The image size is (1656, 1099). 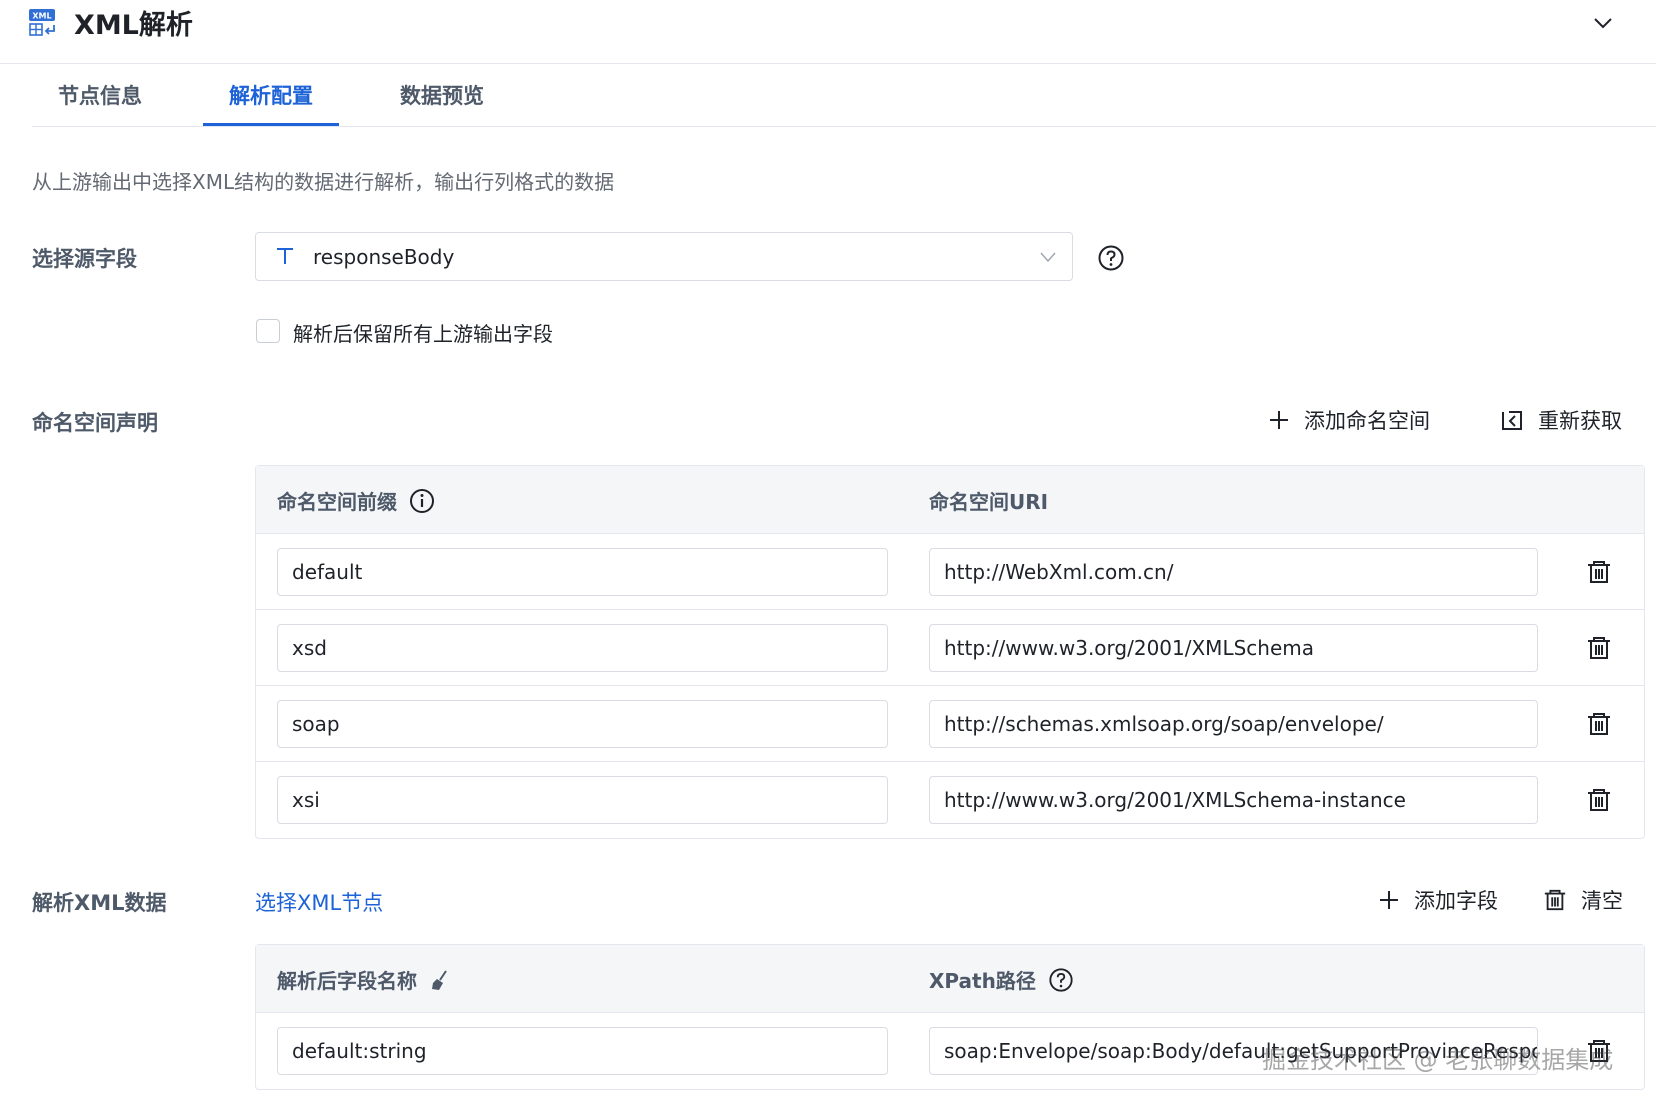 What do you see at coordinates (582, 572) in the screenshot?
I see `namespace-prefix-input: default` at bounding box center [582, 572].